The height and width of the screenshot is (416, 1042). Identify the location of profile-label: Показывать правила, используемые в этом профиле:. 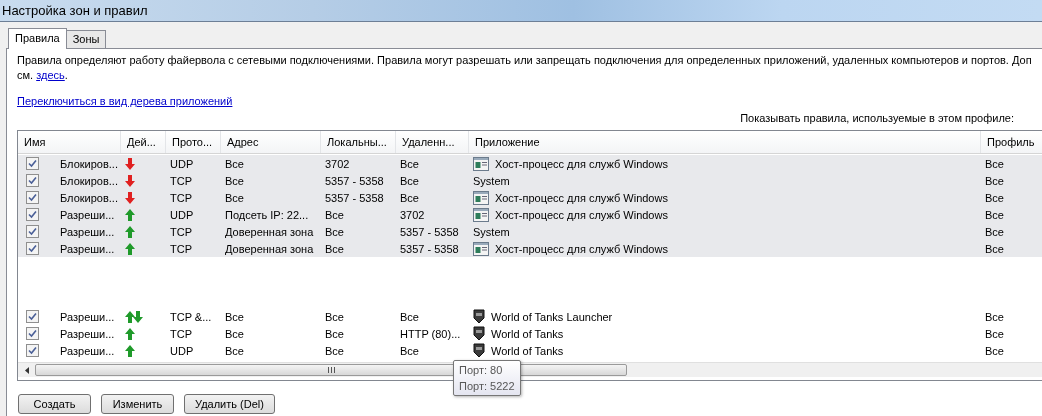
(877, 118).